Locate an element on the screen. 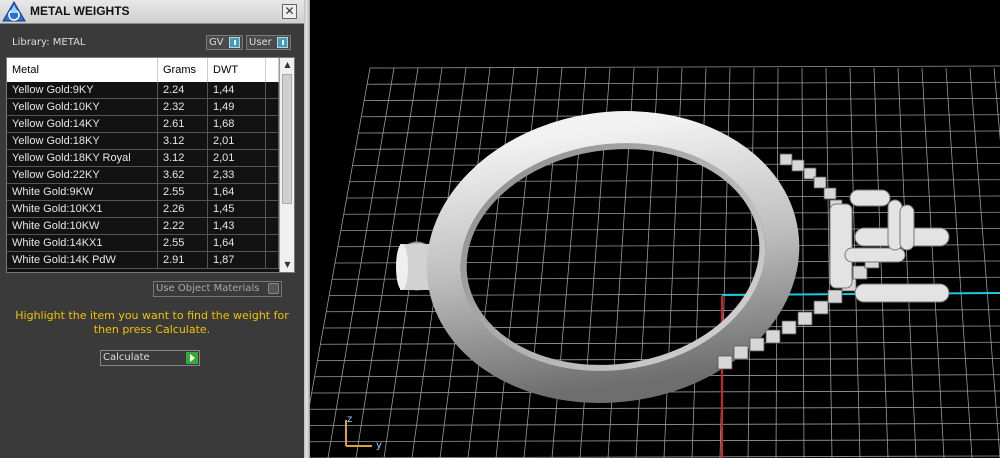 This screenshot has width=1000, height=458. column-header-dwt: DWT is located at coordinates (237, 70).